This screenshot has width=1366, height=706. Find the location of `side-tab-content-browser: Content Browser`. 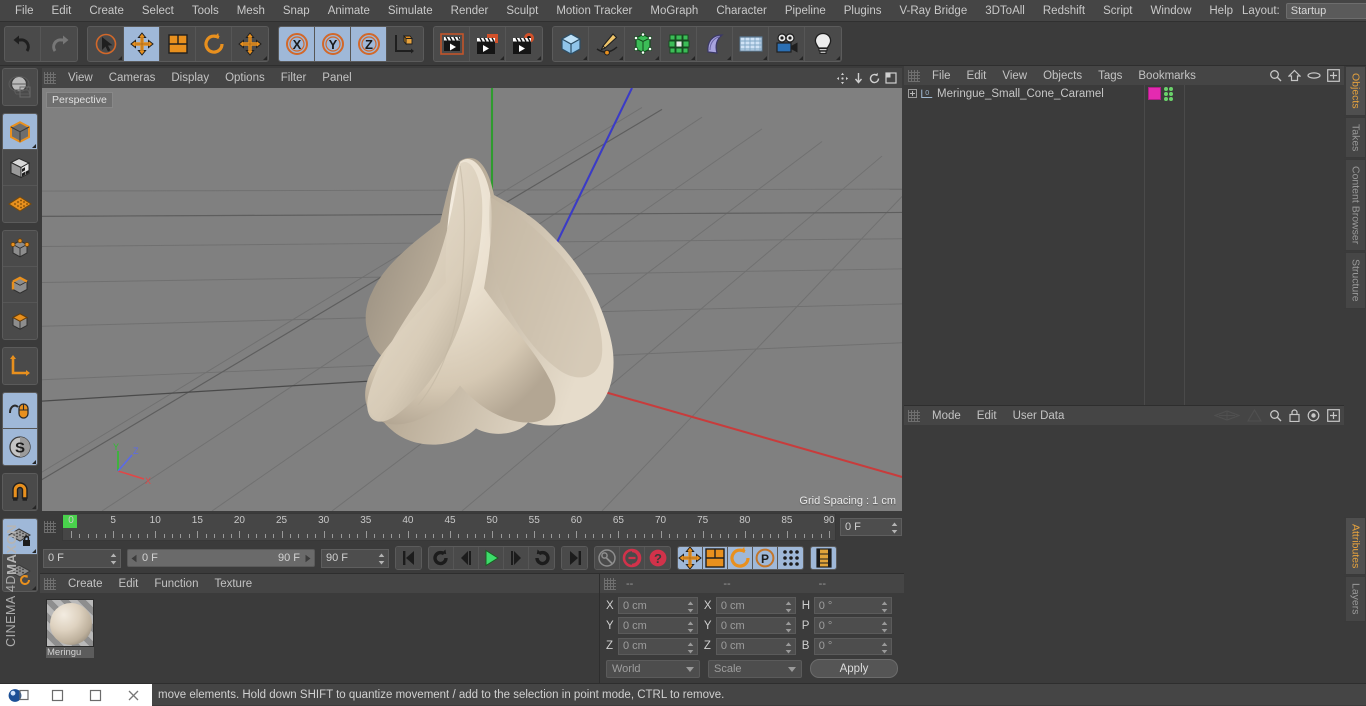

side-tab-content-browser: Content Browser is located at coordinates (1355, 205).